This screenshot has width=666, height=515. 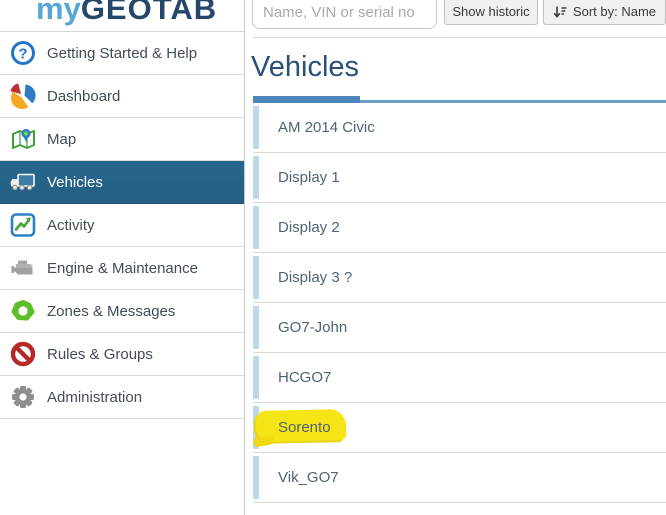 I want to click on vehicle-row: Display 1, so click(x=459, y=178).